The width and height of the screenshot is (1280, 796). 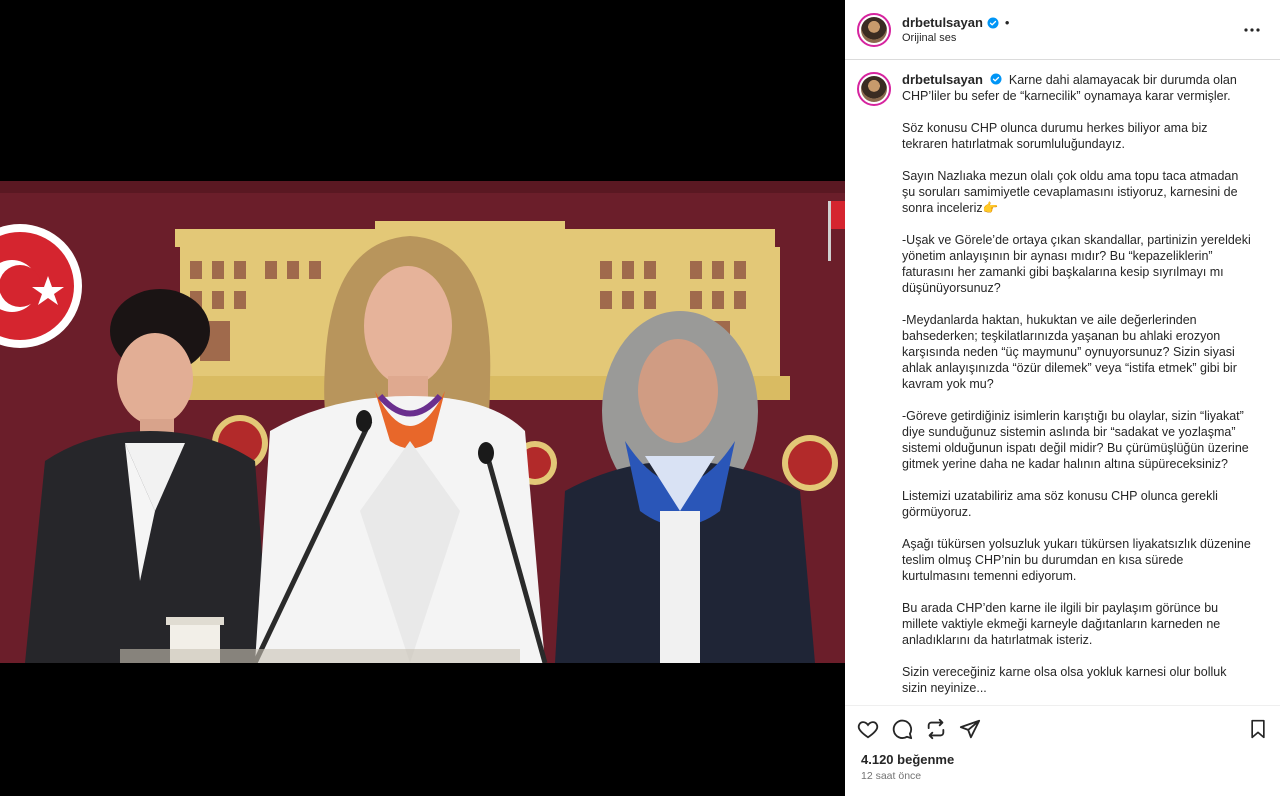 I want to click on caption-author-avatar, so click(x=874, y=89).